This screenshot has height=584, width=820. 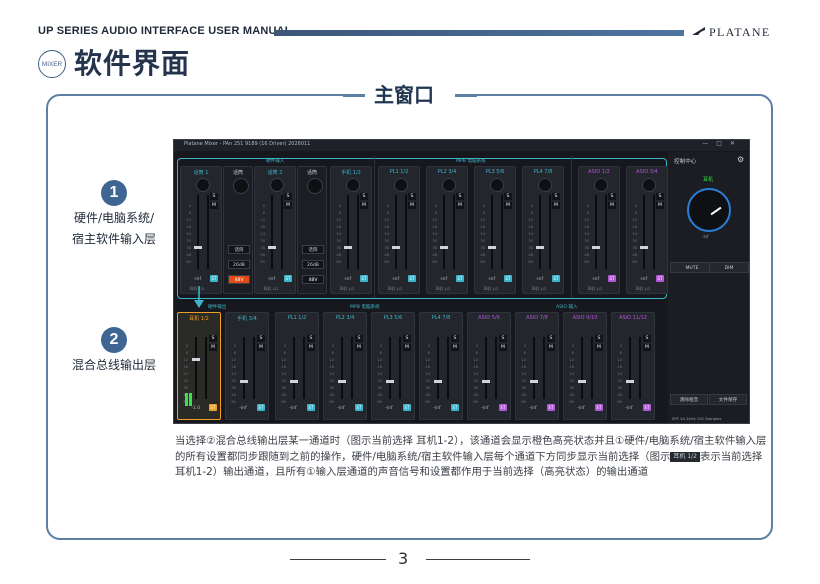 I want to click on gear-icon: ⚙, so click(x=741, y=160).